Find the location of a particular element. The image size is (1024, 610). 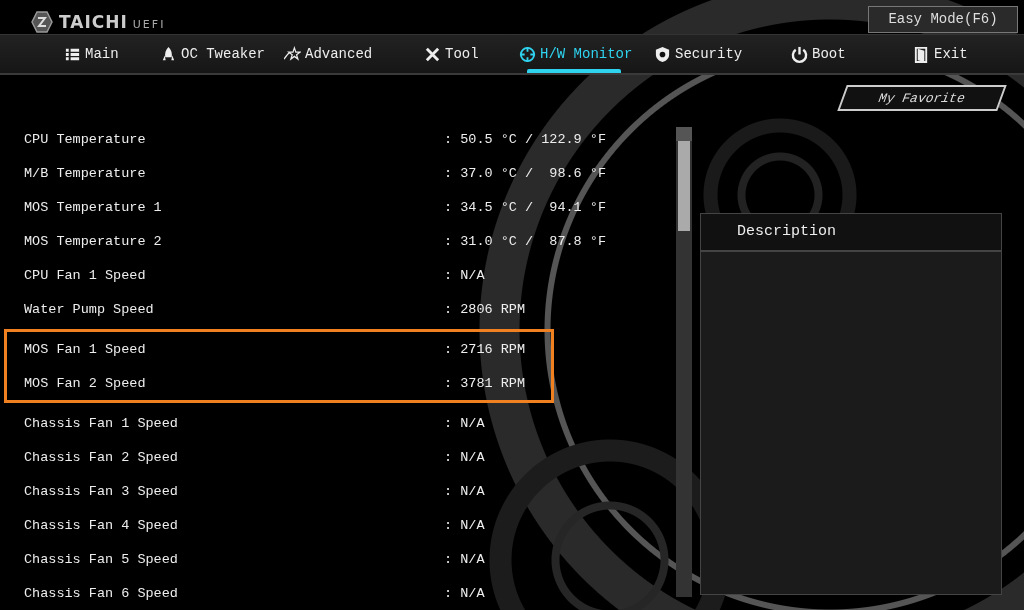

sensor-label: Chassis Fan 3 Speed is located at coordinates (101, 491).